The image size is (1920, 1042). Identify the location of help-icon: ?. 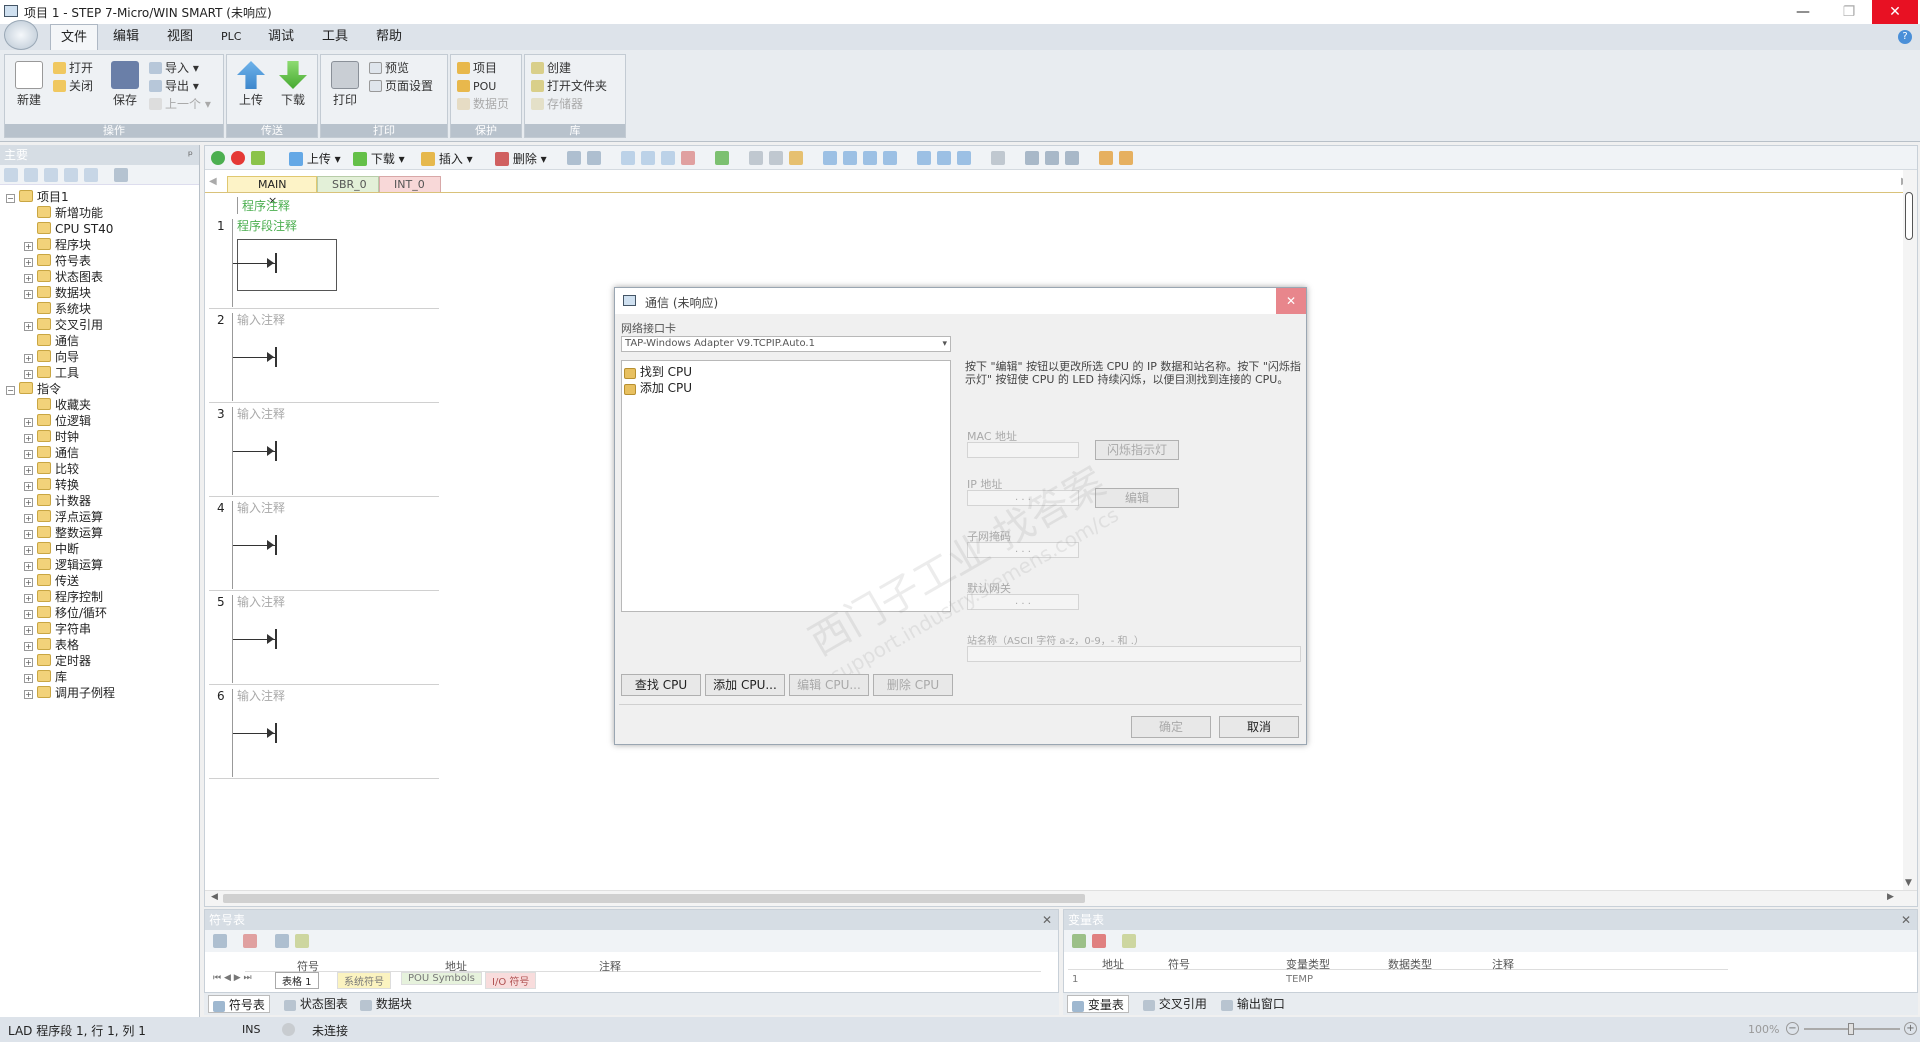
(1905, 37).